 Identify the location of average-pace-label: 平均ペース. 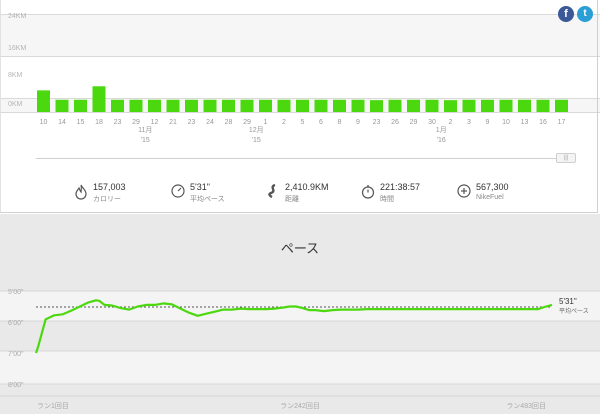
(574, 311).